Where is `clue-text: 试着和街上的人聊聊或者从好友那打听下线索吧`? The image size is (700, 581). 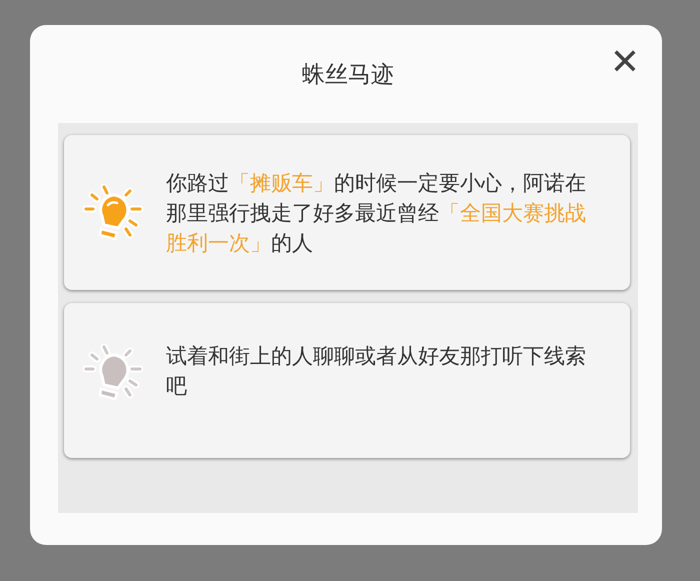
clue-text: 试着和街上的人聊聊或者从好友那打听下线索吧 is located at coordinates (376, 371).